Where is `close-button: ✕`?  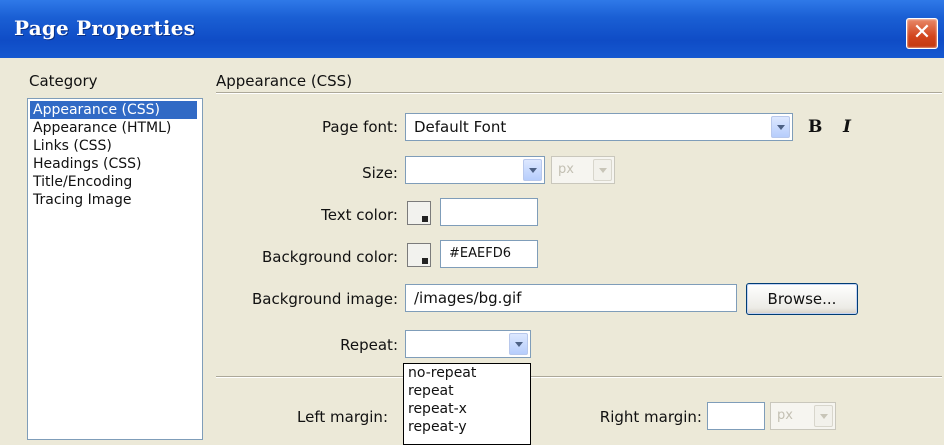 close-button: ✕ is located at coordinates (922, 33).